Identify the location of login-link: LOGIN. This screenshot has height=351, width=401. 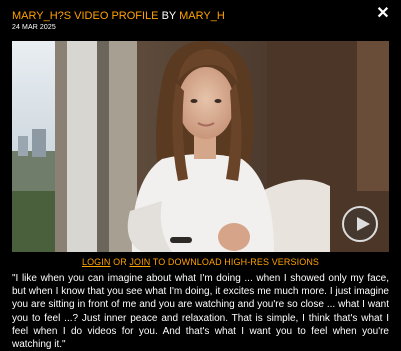
(96, 262).